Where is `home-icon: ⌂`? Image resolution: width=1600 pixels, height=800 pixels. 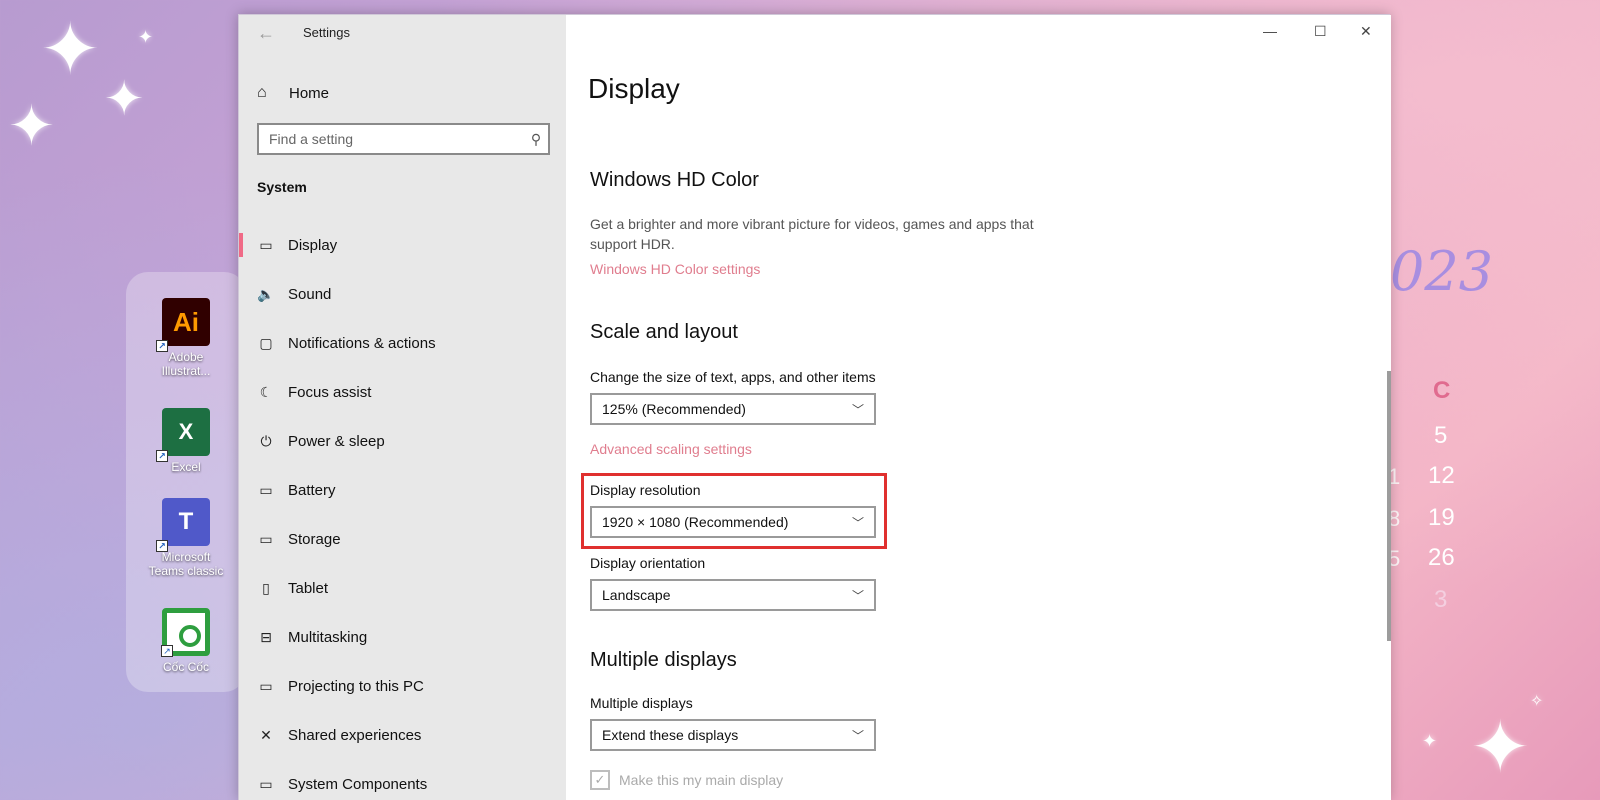
home-icon: ⌂ is located at coordinates (262, 92).